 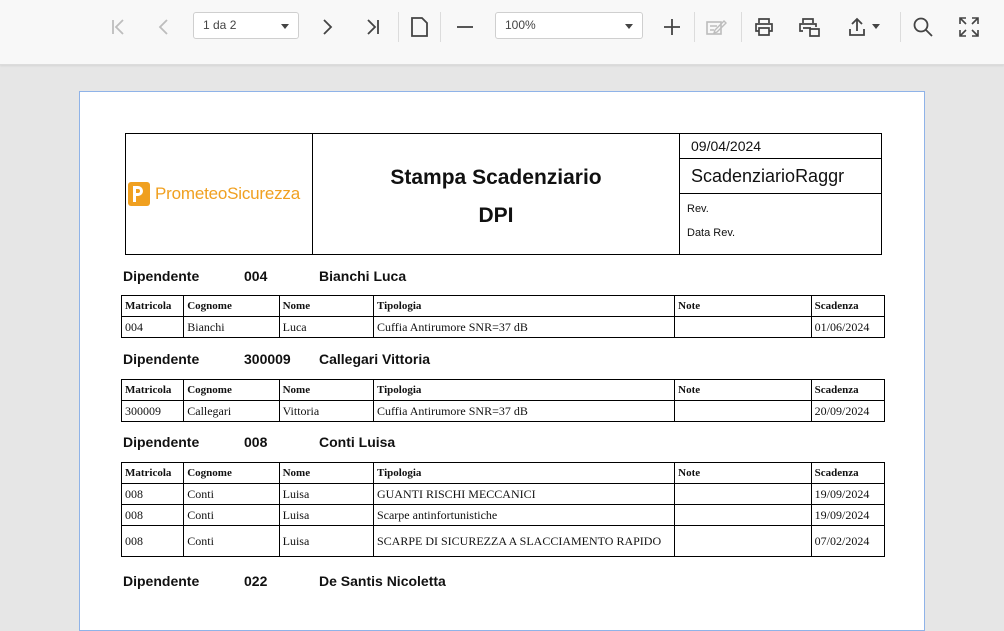 What do you see at coordinates (848, 541) in the screenshot?
I see `cell-scadenza: 07/02/2024` at bounding box center [848, 541].